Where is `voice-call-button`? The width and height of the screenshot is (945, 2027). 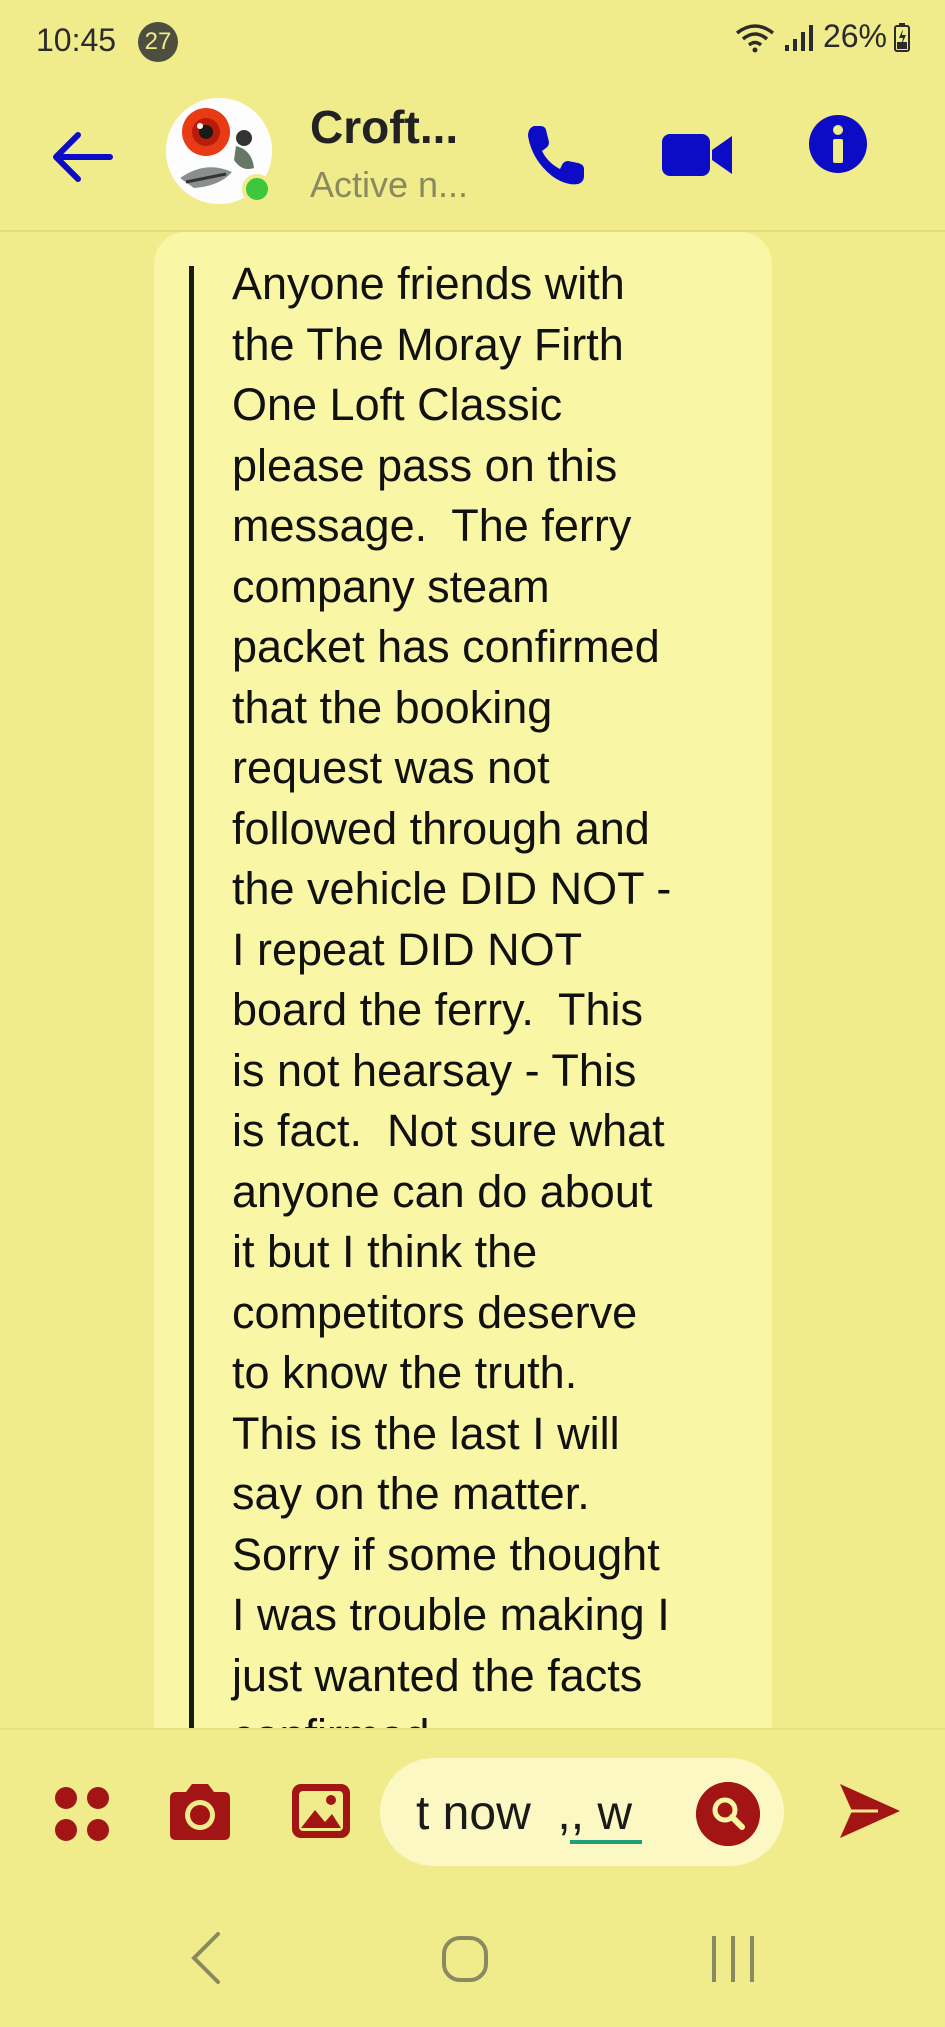 voice-call-button is located at coordinates (556, 155).